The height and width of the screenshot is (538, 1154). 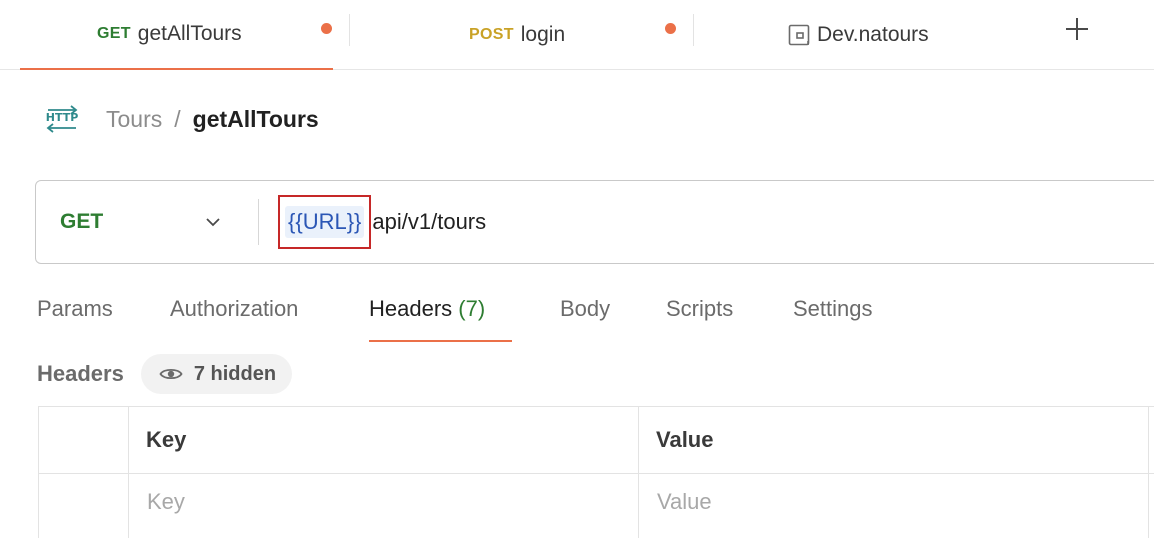 What do you see at coordinates (134, 119) in the screenshot?
I see `breadcrumb-parent: Tours` at bounding box center [134, 119].